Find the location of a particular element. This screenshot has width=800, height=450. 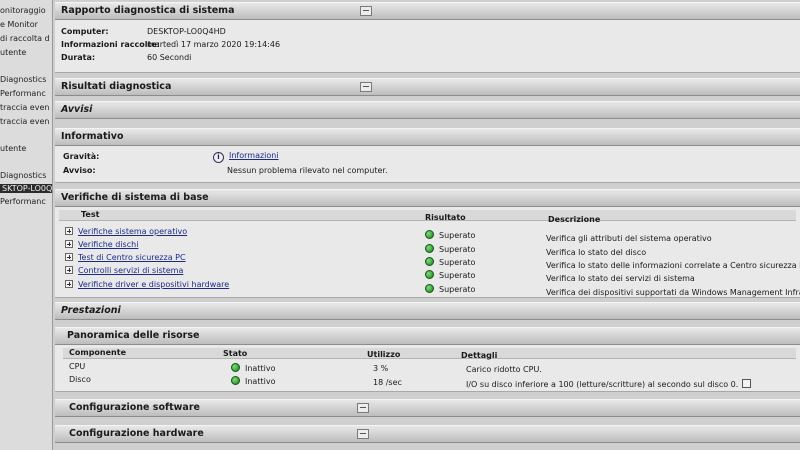

resources-header: Panoramica delle risorse is located at coordinates (427, 336).